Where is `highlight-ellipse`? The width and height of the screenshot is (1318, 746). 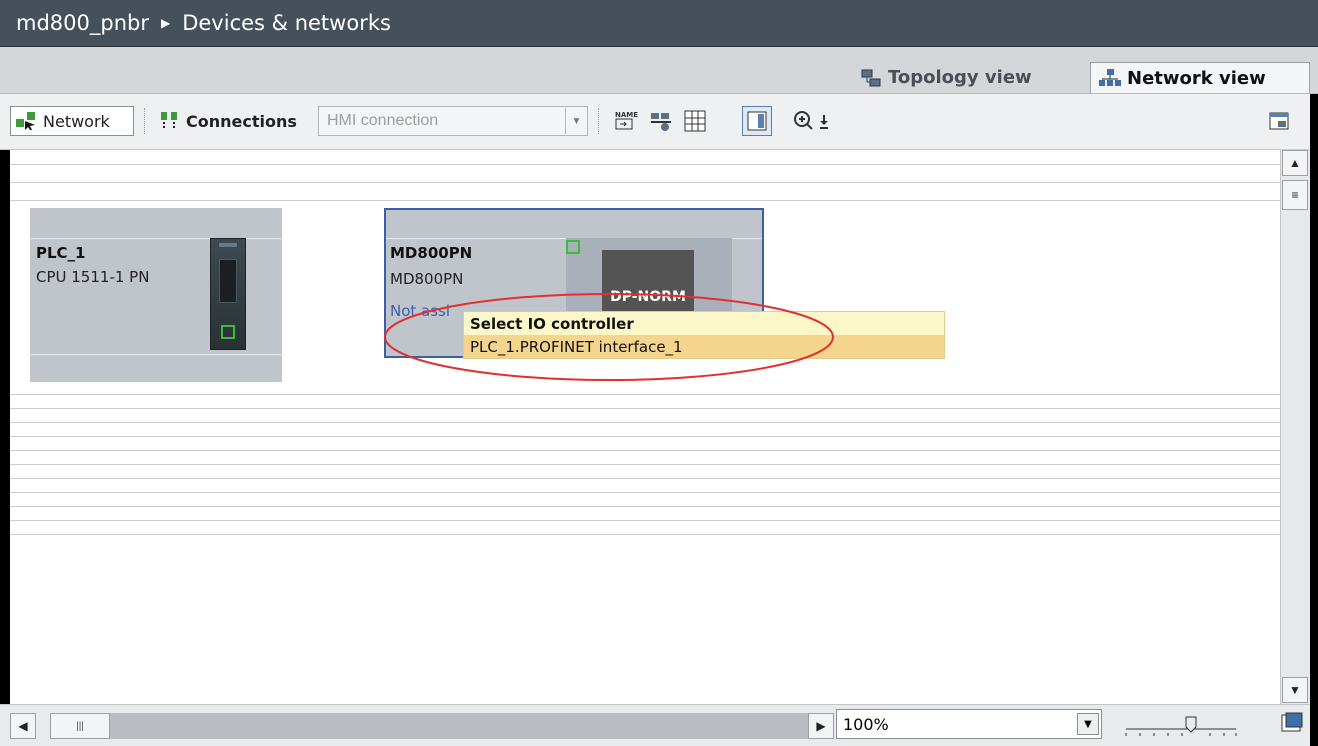
highlight-ellipse is located at coordinates (609, 337).